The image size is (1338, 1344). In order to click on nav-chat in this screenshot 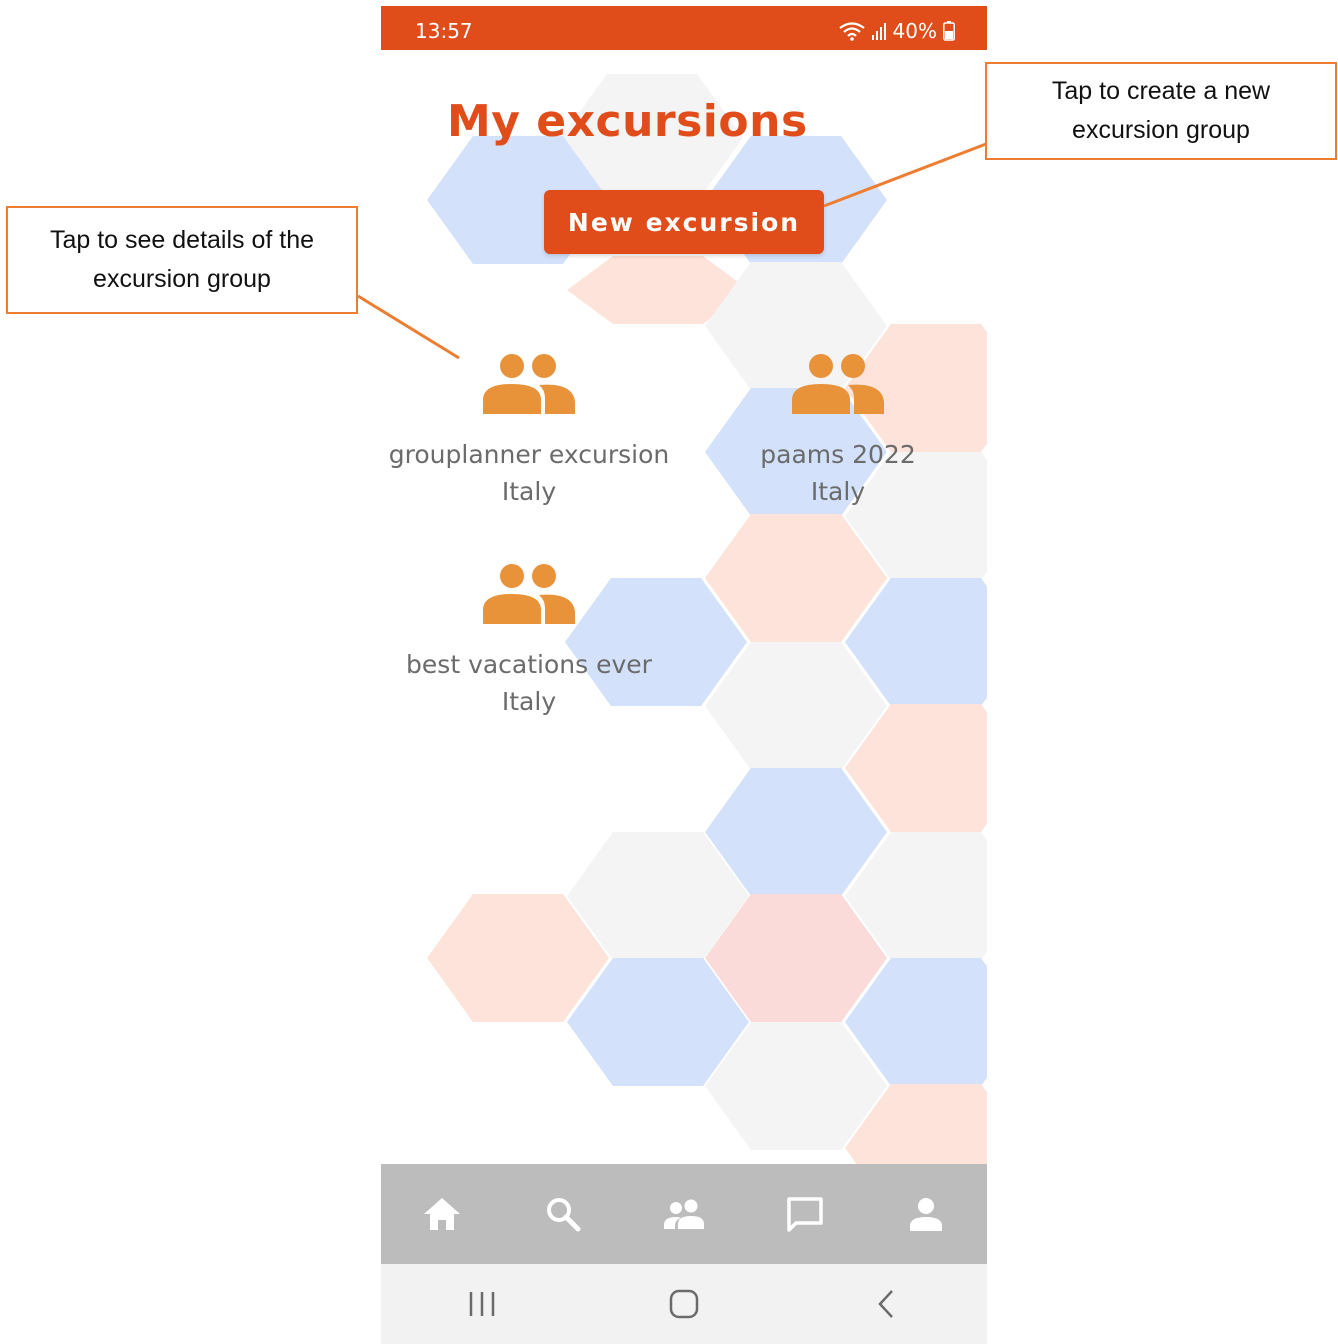, I will do `click(805, 1214)`.